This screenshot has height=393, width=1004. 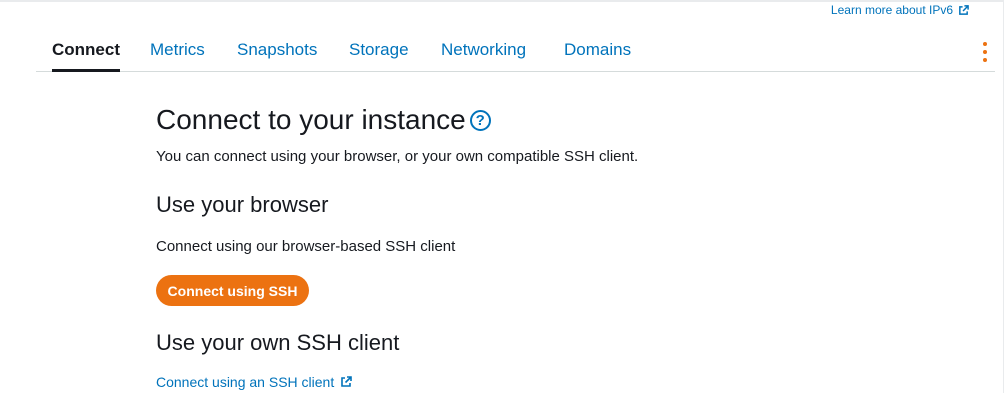 What do you see at coordinates (278, 342) in the screenshot?
I see `own-client-section-heading: Use your own SSH client` at bounding box center [278, 342].